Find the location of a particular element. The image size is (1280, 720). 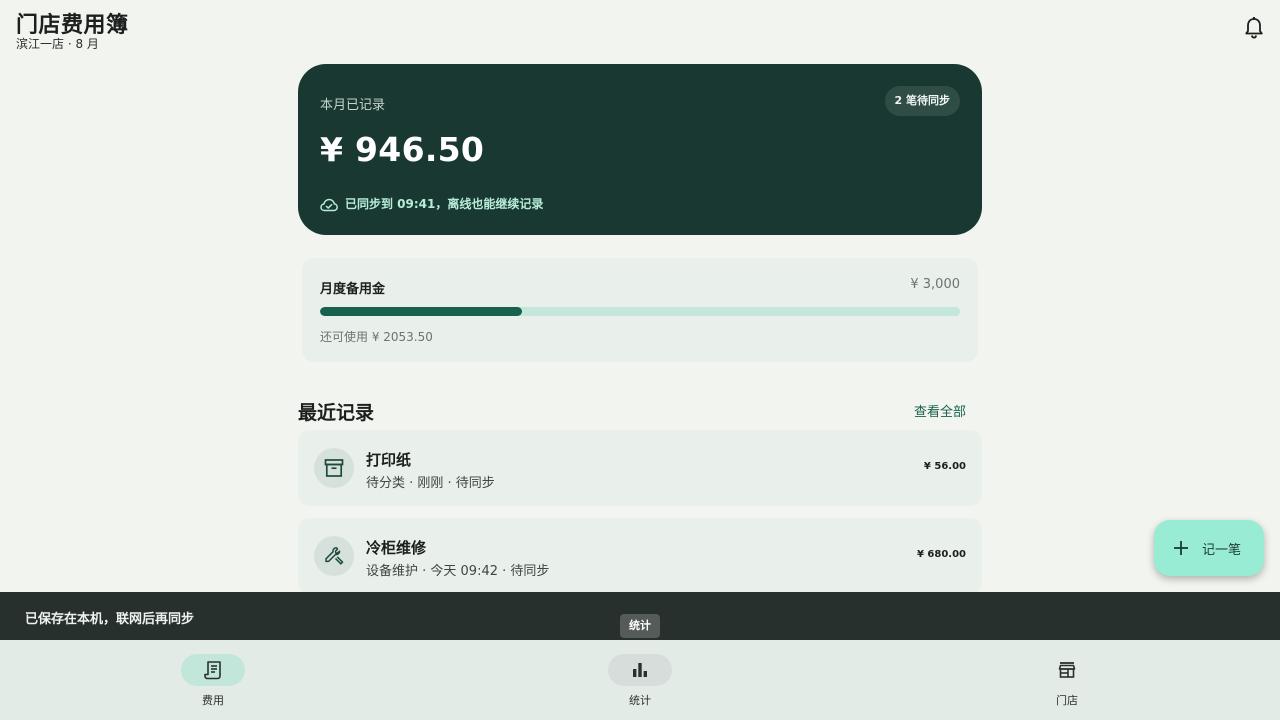

bottom-navigation: 费用 统计 门店 is located at coordinates (640, 680).